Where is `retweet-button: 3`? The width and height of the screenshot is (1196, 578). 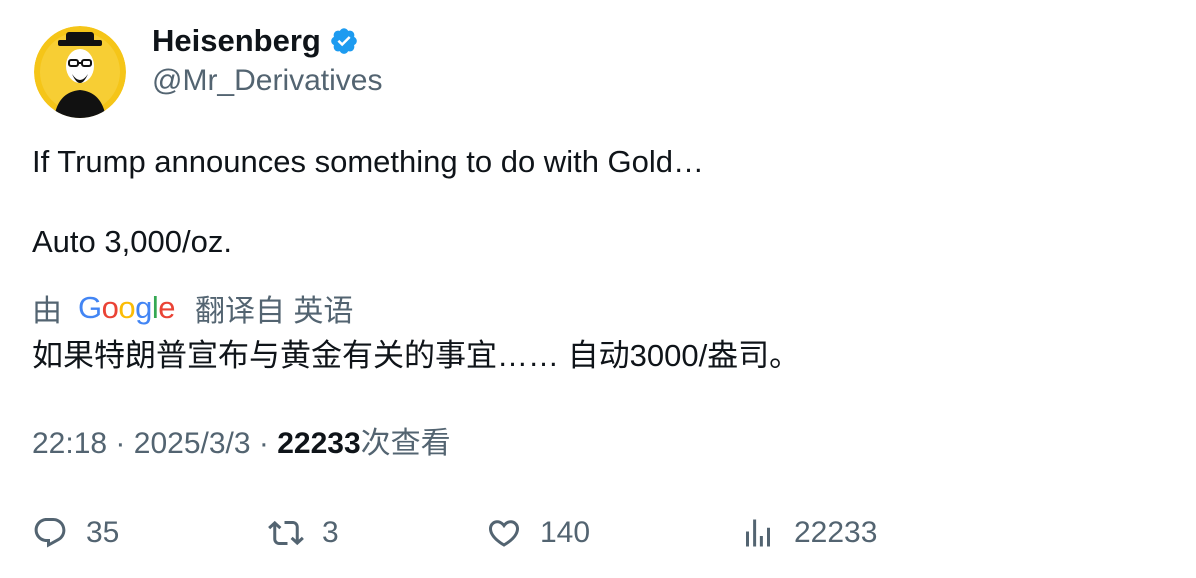
retweet-button: 3 is located at coordinates (303, 533).